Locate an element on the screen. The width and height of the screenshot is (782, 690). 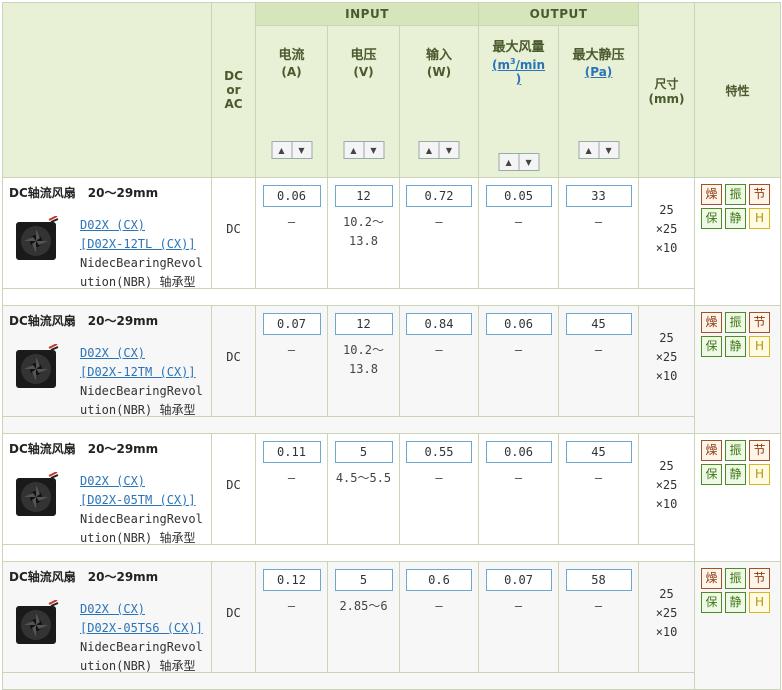
sort-power: ▲ ▼ is located at coordinates (439, 150).